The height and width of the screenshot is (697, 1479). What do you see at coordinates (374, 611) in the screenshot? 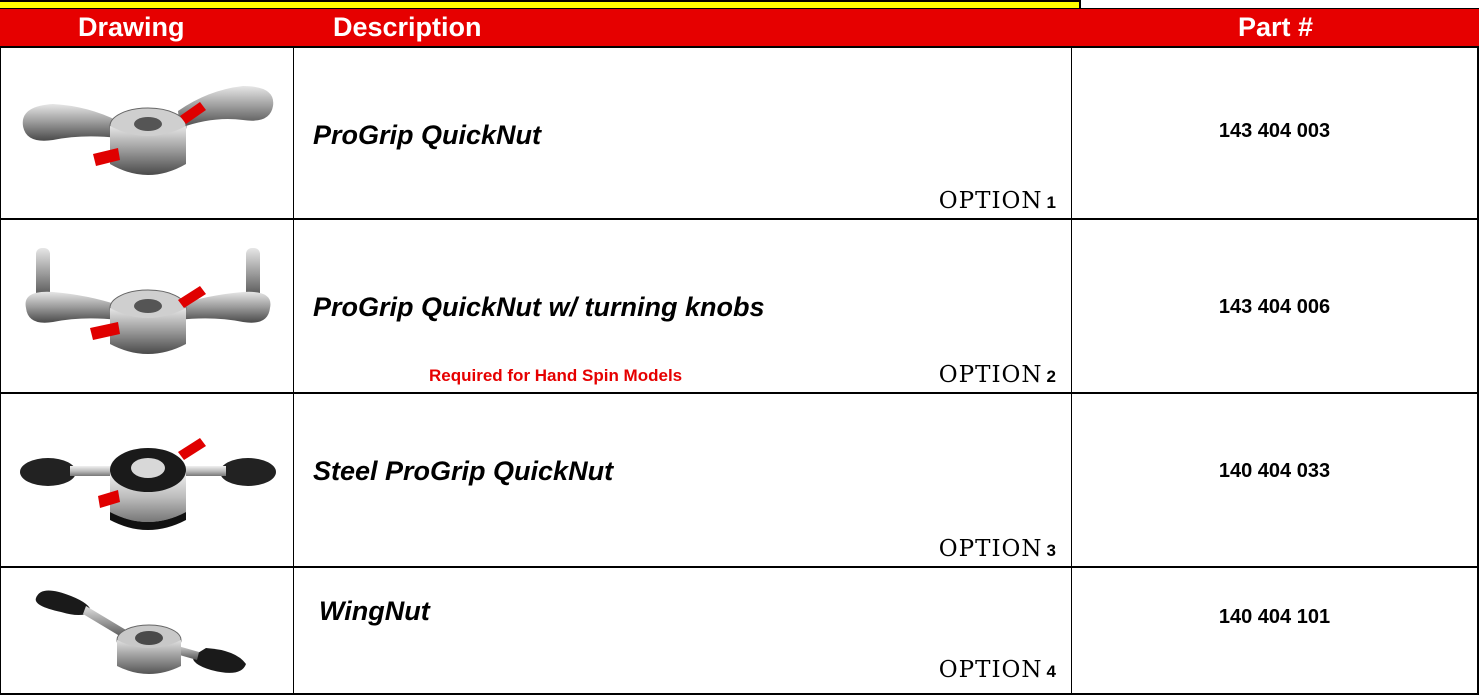
I see `item-description: WingNut` at bounding box center [374, 611].